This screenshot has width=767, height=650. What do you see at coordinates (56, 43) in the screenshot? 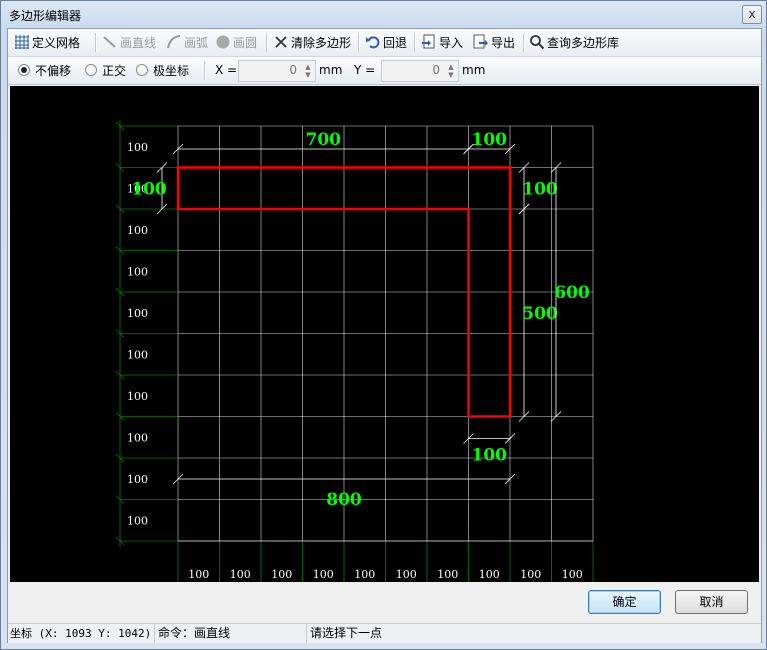
I see `define-grid-label: 定义网格` at bounding box center [56, 43].